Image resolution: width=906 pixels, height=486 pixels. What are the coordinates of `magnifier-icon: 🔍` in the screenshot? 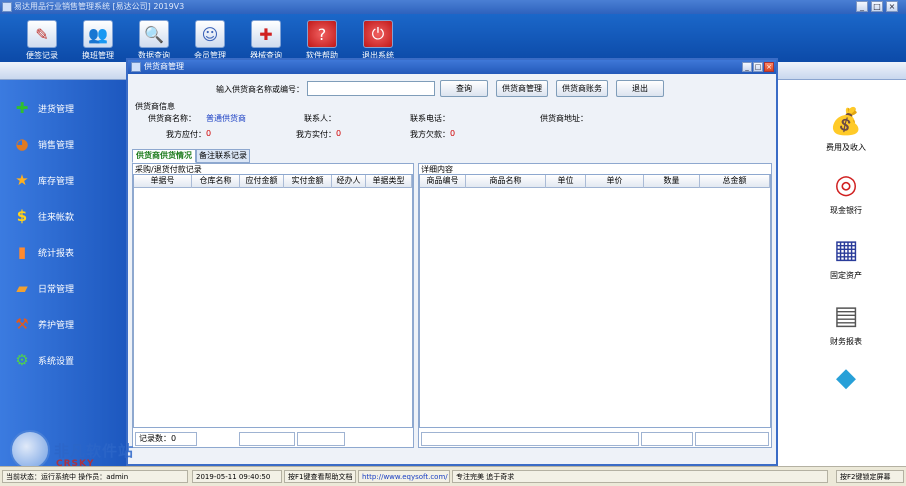 It's located at (154, 34).